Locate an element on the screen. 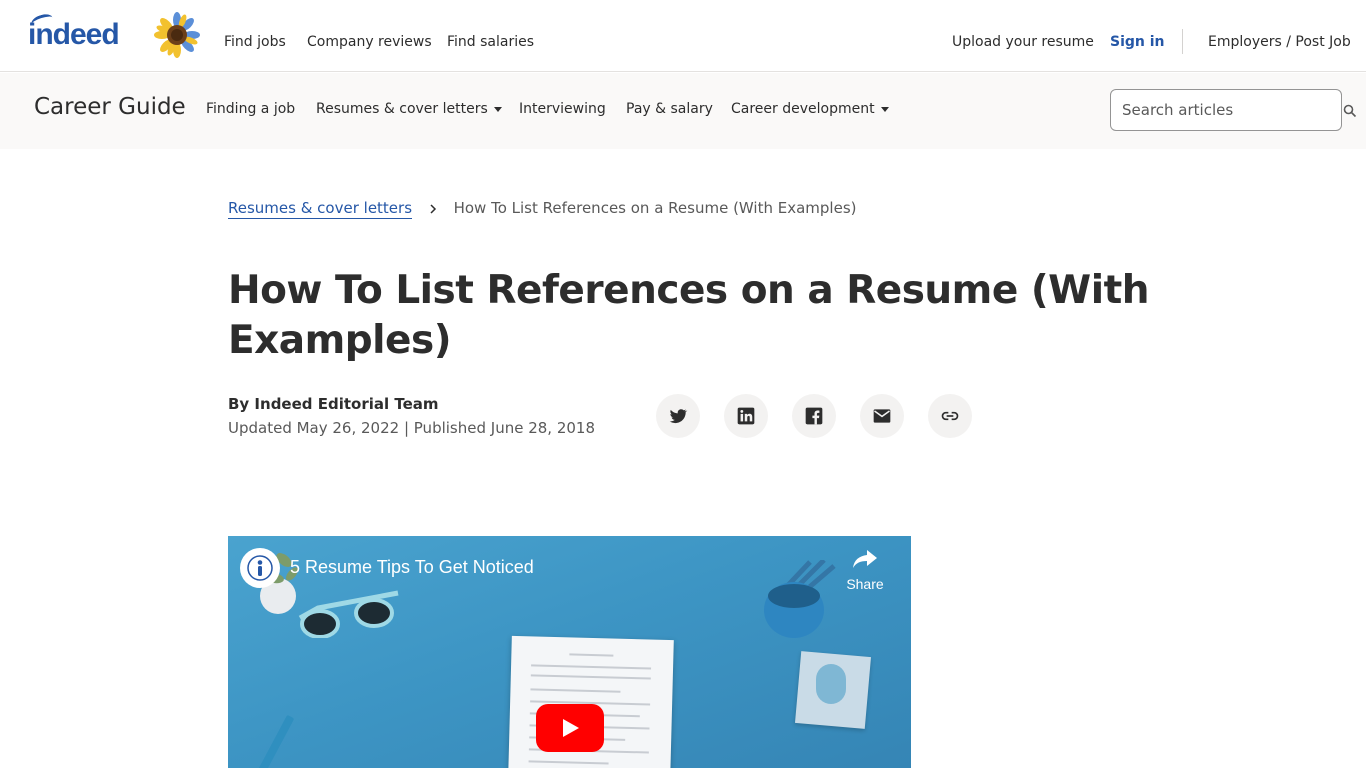  upload-resume-link: Upload your resume is located at coordinates (1023, 42).